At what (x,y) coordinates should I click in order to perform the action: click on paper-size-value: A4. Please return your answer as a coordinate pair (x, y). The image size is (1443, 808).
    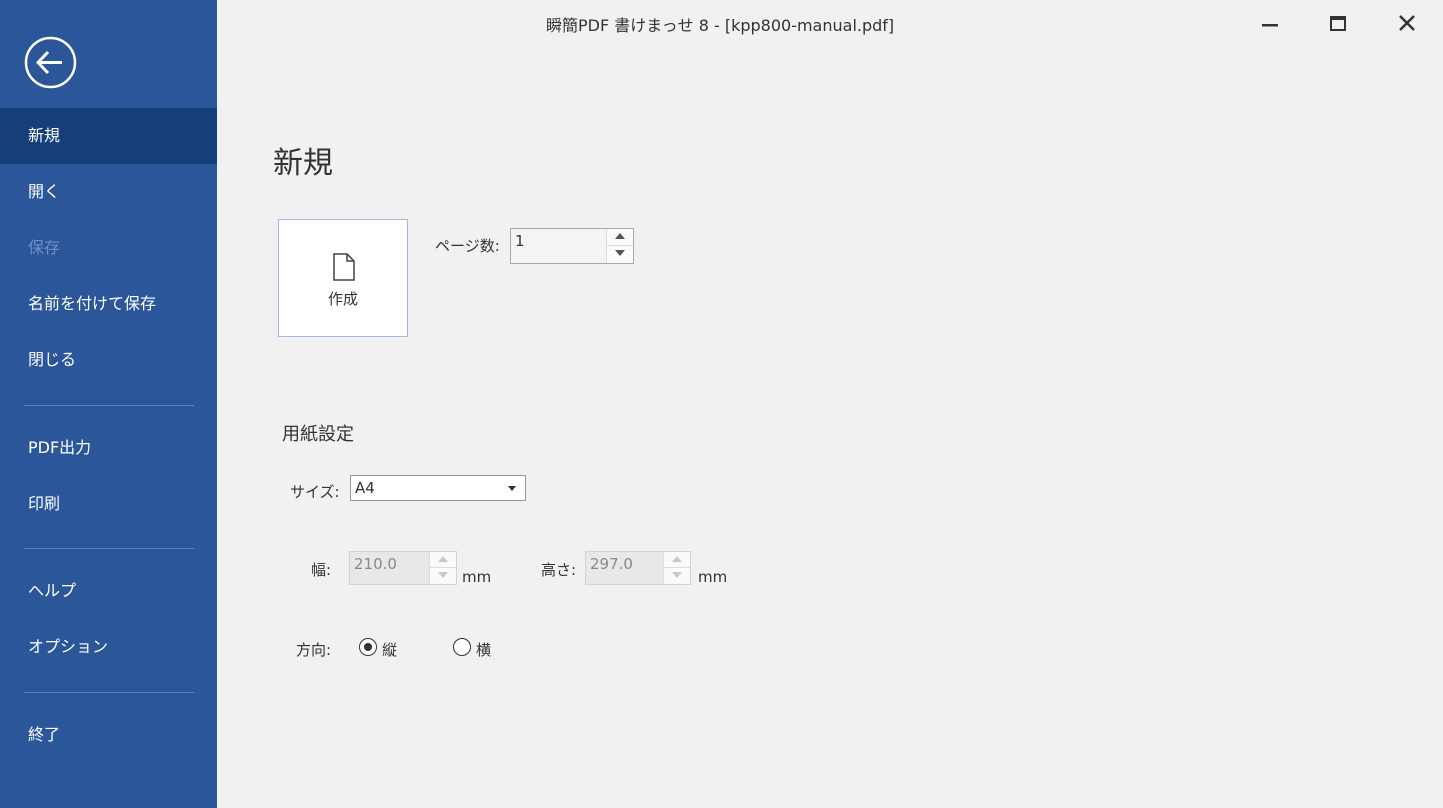
    Looking at the image, I should click on (365, 488).